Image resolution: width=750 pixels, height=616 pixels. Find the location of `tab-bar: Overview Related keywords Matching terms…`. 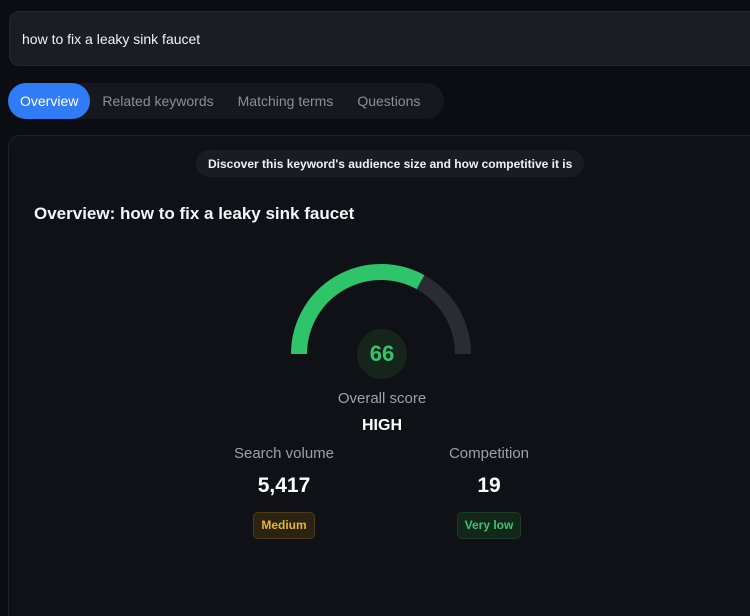

tab-bar: Overview Related keywords Matching terms… is located at coordinates (226, 101).